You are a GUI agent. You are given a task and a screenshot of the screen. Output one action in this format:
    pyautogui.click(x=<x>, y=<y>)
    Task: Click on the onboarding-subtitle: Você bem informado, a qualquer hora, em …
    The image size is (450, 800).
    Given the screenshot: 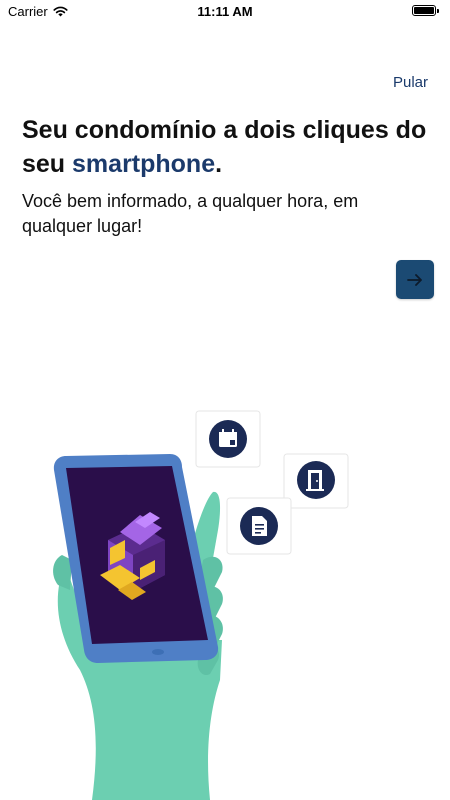 What is the action you would take?
    pyautogui.click(x=190, y=213)
    